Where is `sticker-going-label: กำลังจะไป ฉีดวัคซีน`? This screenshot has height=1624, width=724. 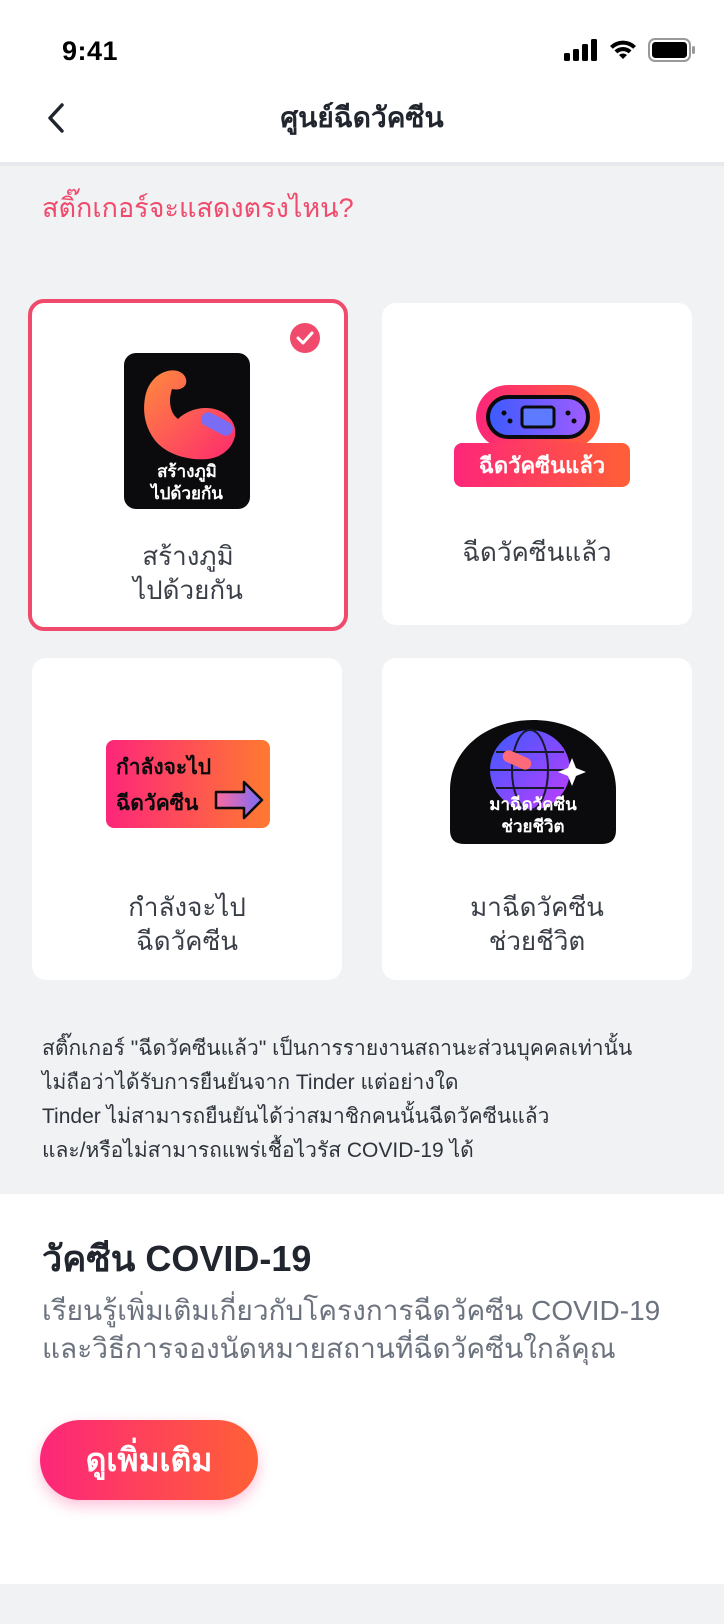
sticker-going-label: กำลังจะไป ฉีดวัคซีน is located at coordinates (187, 924).